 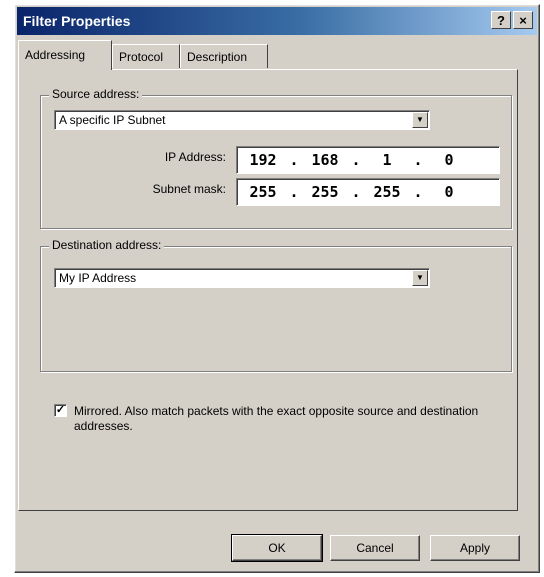 I want to click on mirrored-checkbox: ✓, so click(x=60, y=410).